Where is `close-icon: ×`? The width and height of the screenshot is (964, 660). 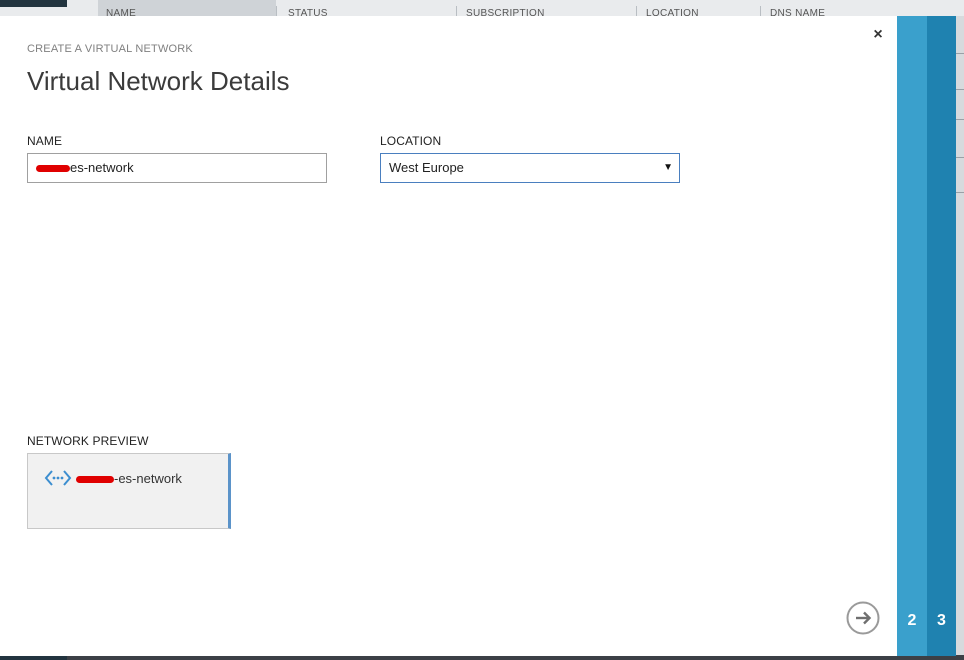
close-icon: × is located at coordinates (878, 35).